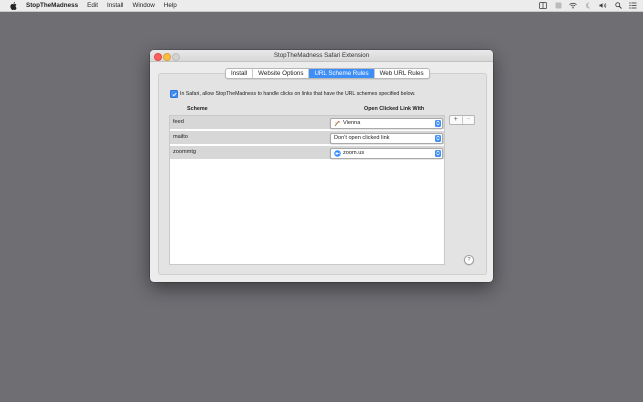 Image resolution: width=643 pixels, height=402 pixels. I want to click on blank-icon, so click(558, 6).